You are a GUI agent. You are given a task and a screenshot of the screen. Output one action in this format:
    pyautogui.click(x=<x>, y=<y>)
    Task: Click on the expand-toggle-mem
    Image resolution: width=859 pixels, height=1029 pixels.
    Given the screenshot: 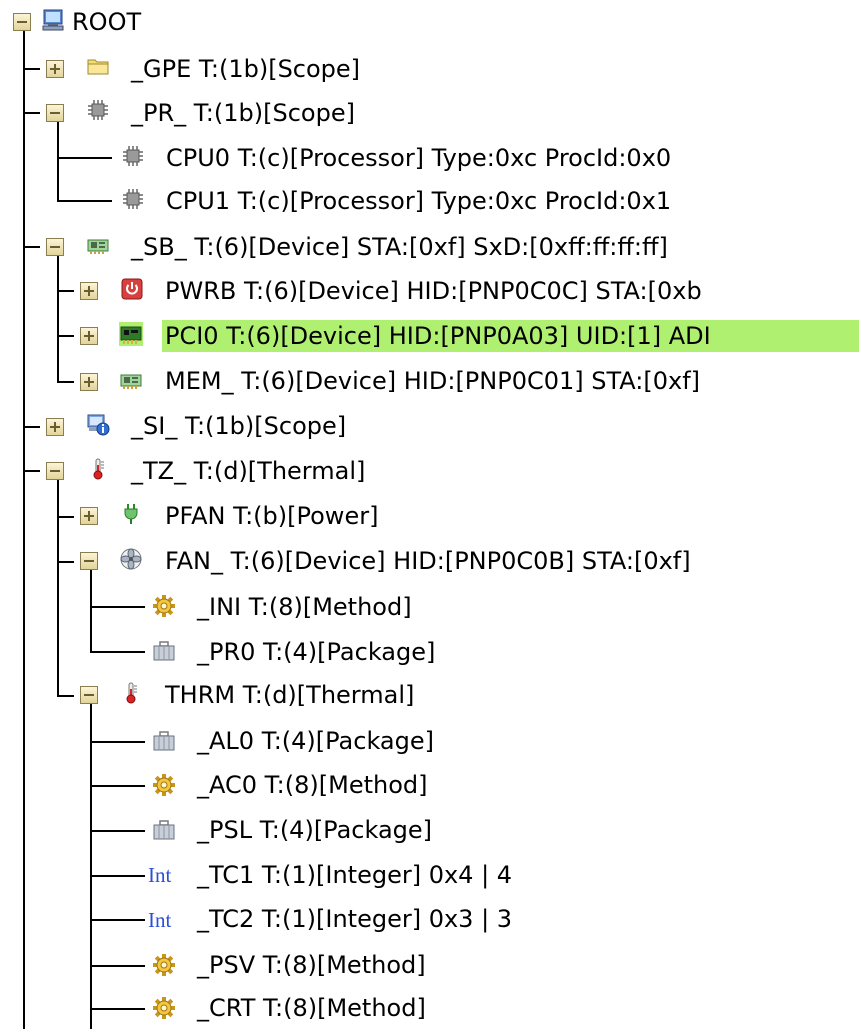 What is the action you would take?
    pyautogui.click(x=89, y=382)
    